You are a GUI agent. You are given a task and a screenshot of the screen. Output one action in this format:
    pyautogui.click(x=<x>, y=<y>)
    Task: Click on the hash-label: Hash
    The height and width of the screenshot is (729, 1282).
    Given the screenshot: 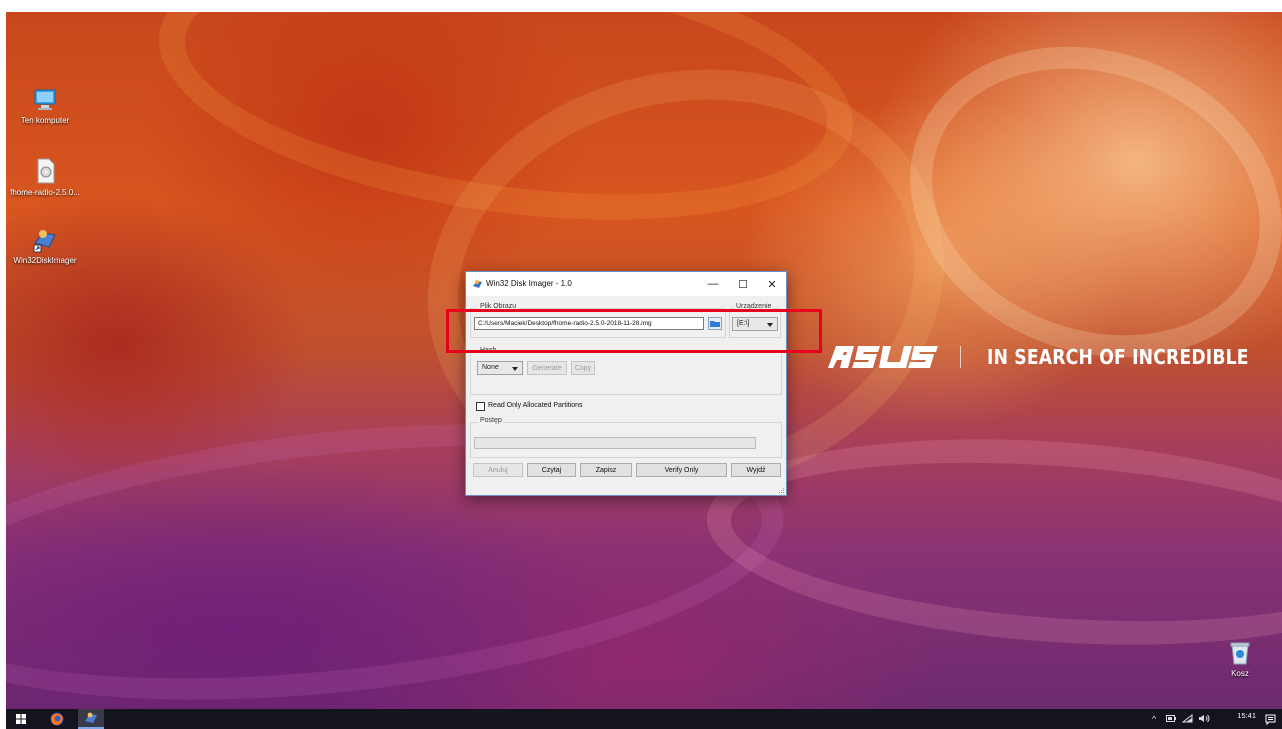 What is the action you would take?
    pyautogui.click(x=488, y=350)
    